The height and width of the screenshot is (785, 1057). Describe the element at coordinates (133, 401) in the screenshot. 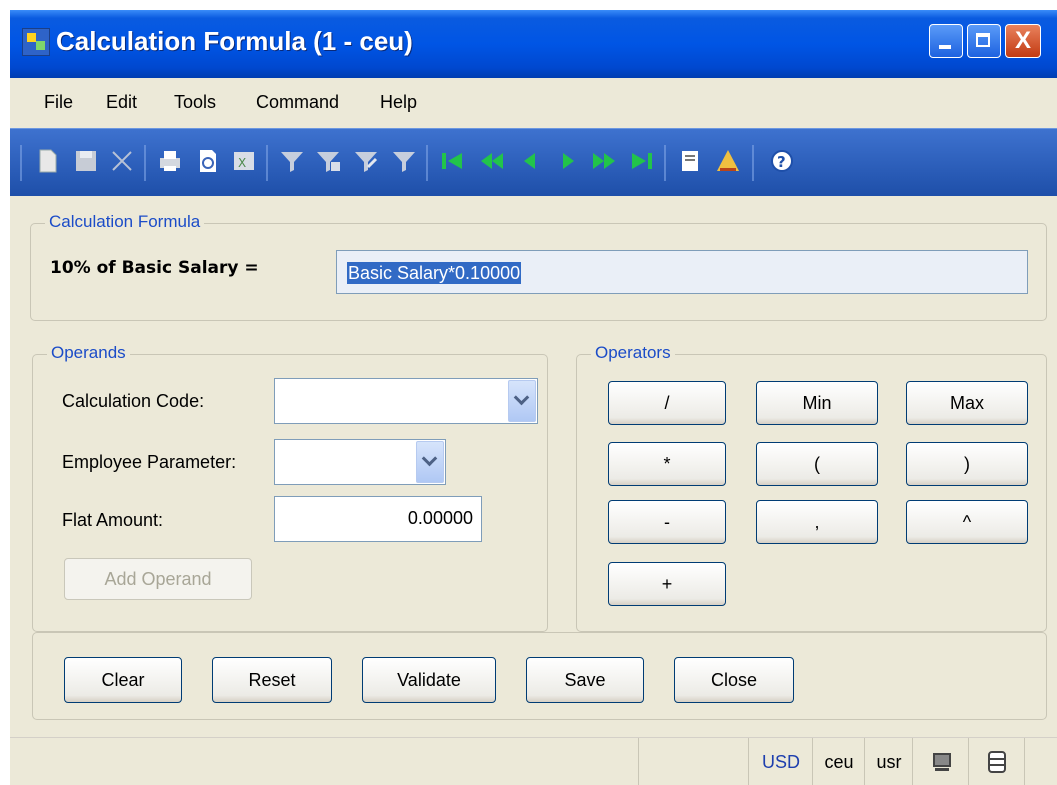

I see `calculation-code-label: Calculation Code:` at that location.